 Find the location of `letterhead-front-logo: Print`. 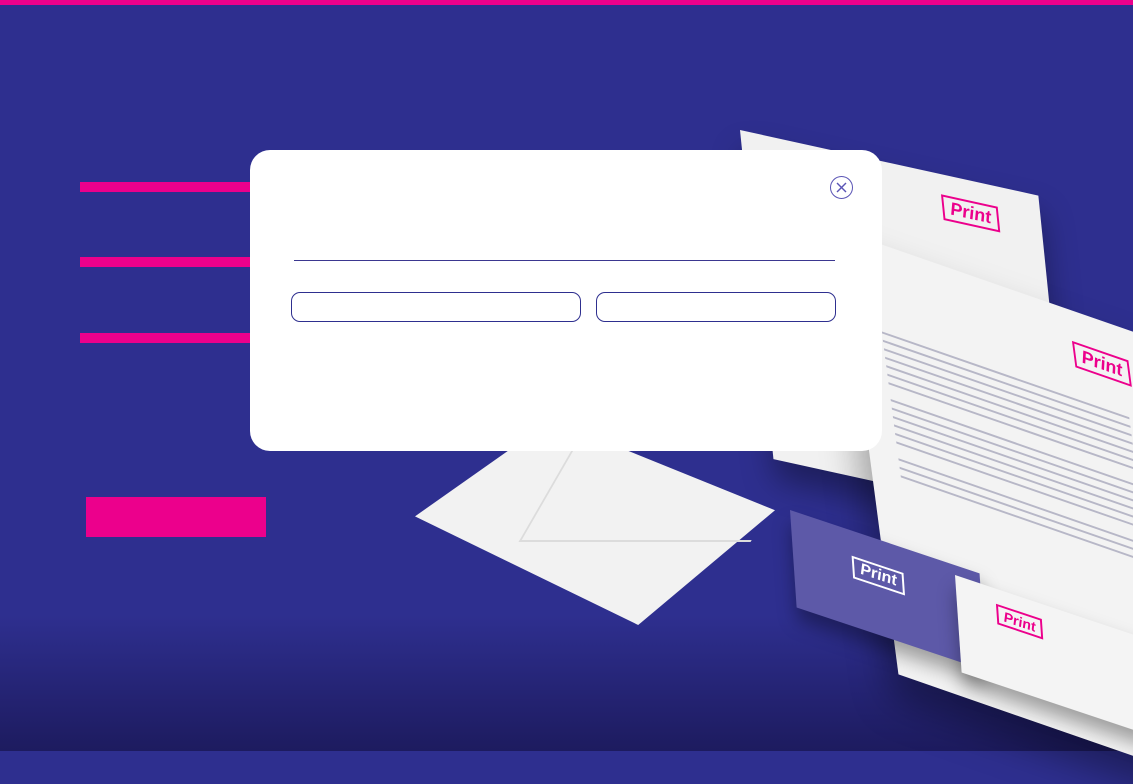

letterhead-front-logo: Print is located at coordinates (1101, 363).